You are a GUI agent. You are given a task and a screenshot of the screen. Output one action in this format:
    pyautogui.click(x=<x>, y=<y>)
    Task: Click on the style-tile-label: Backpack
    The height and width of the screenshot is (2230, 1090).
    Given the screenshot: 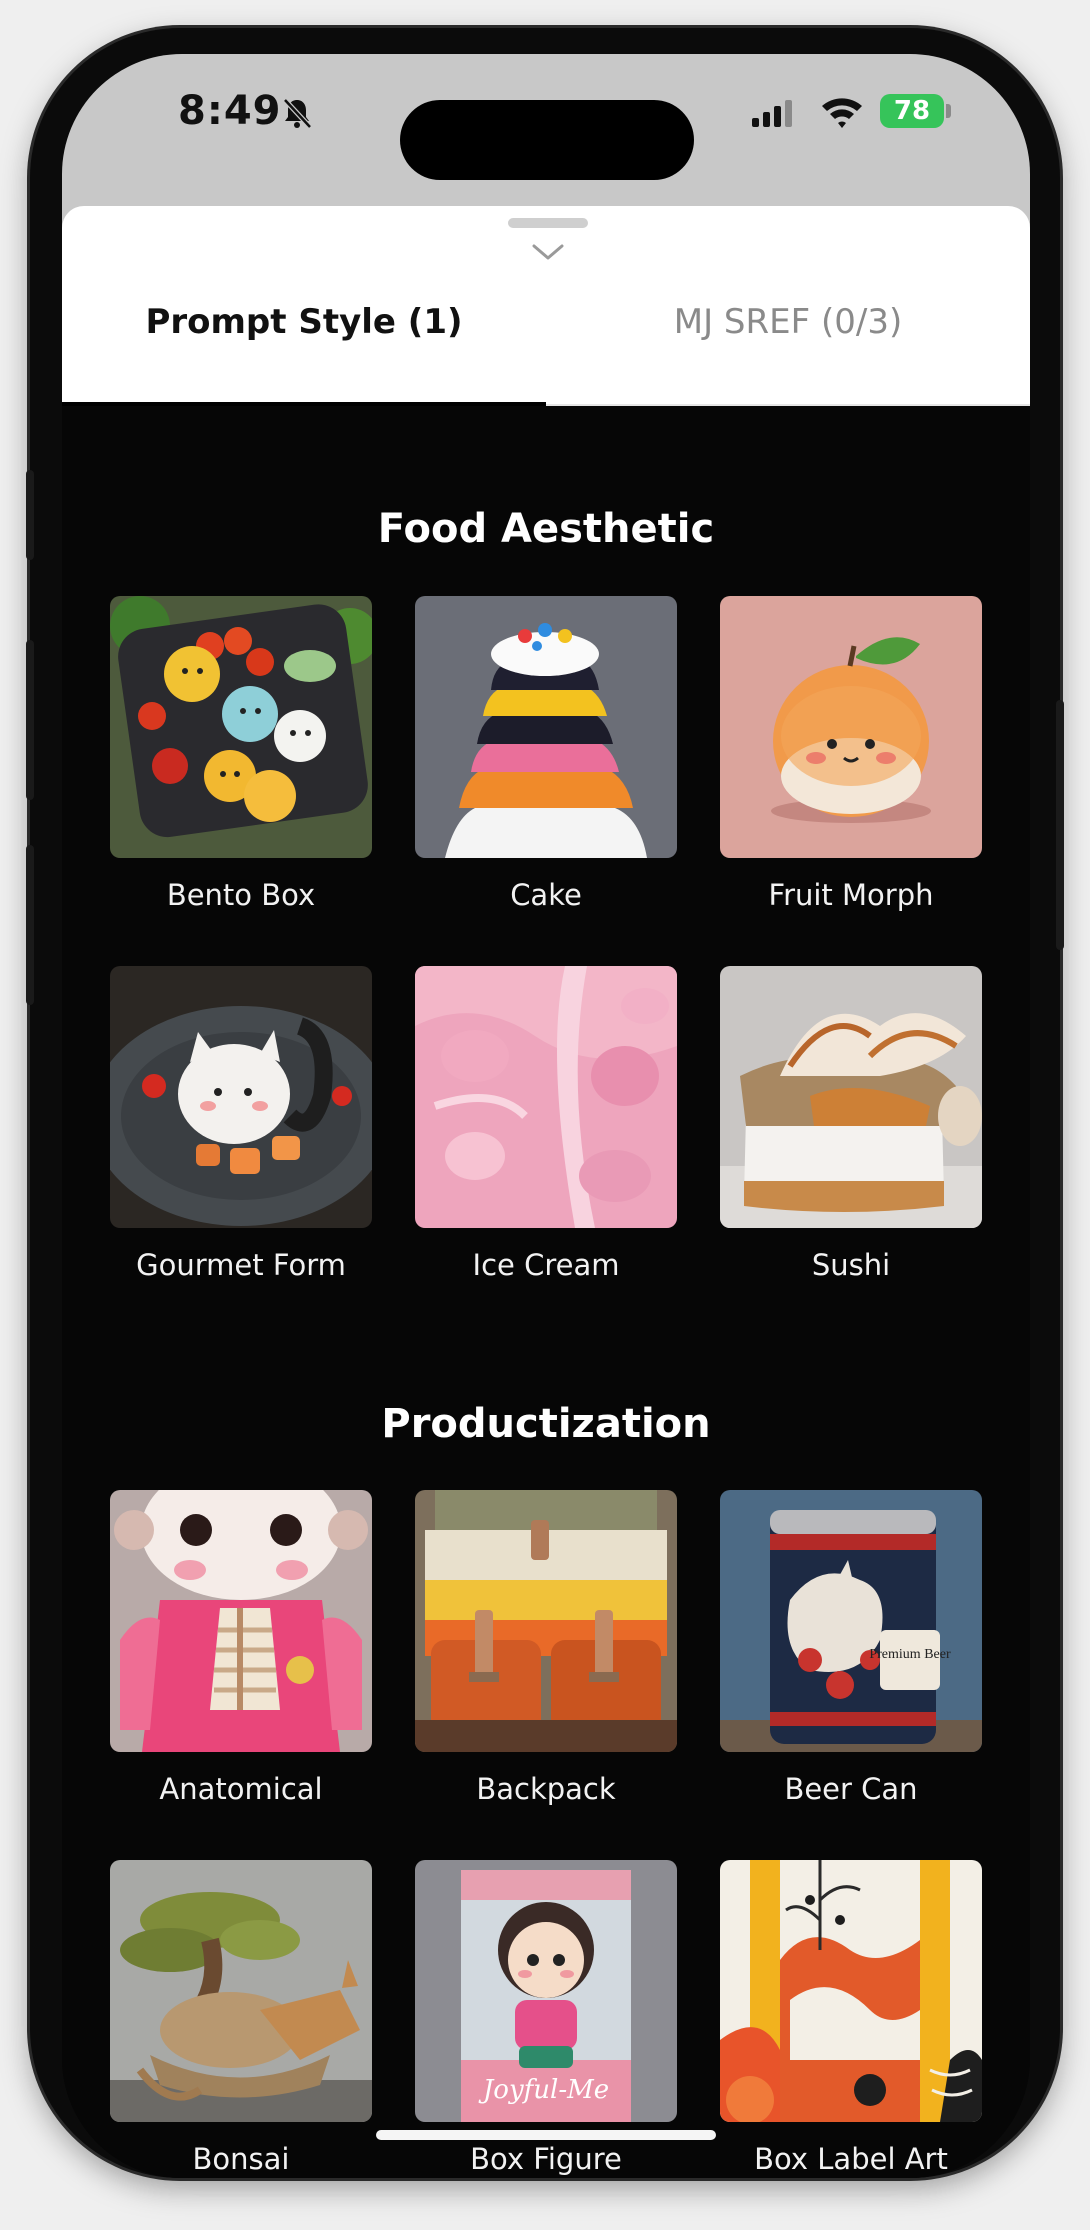 What is the action you would take?
    pyautogui.click(x=546, y=1789)
    